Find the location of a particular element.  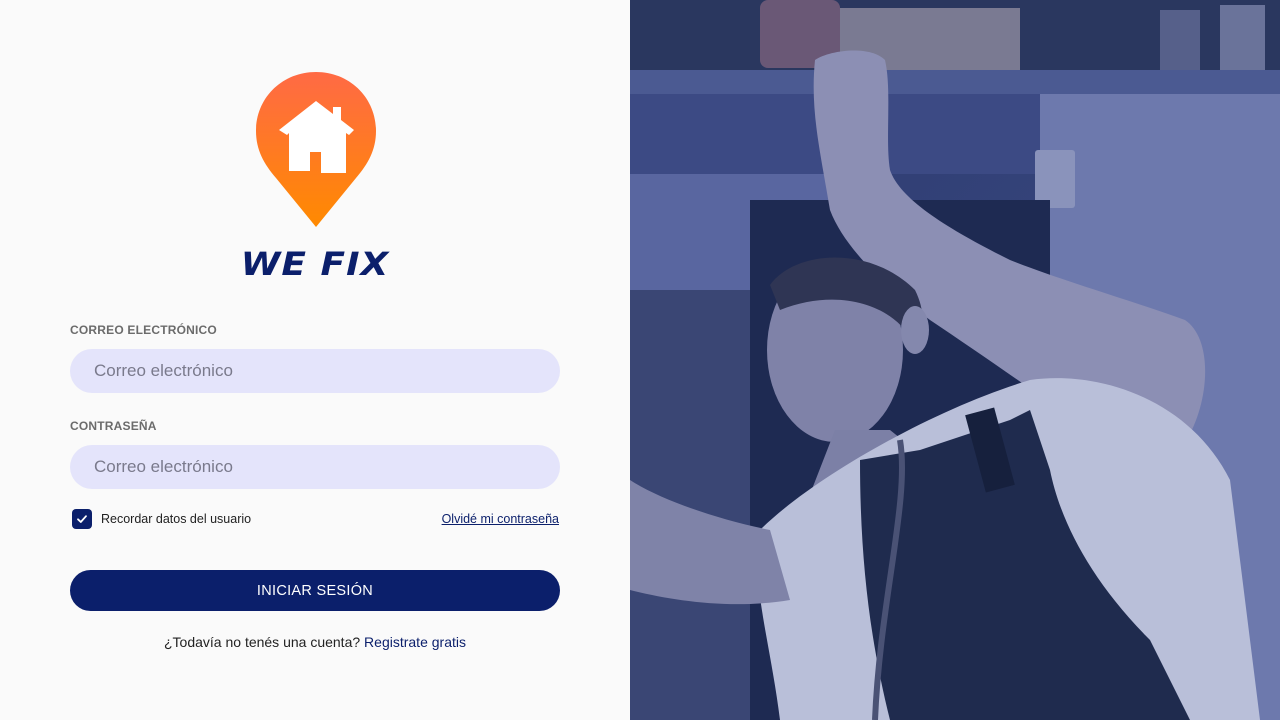

password-label: CONTRASEÑA is located at coordinates (113, 426).